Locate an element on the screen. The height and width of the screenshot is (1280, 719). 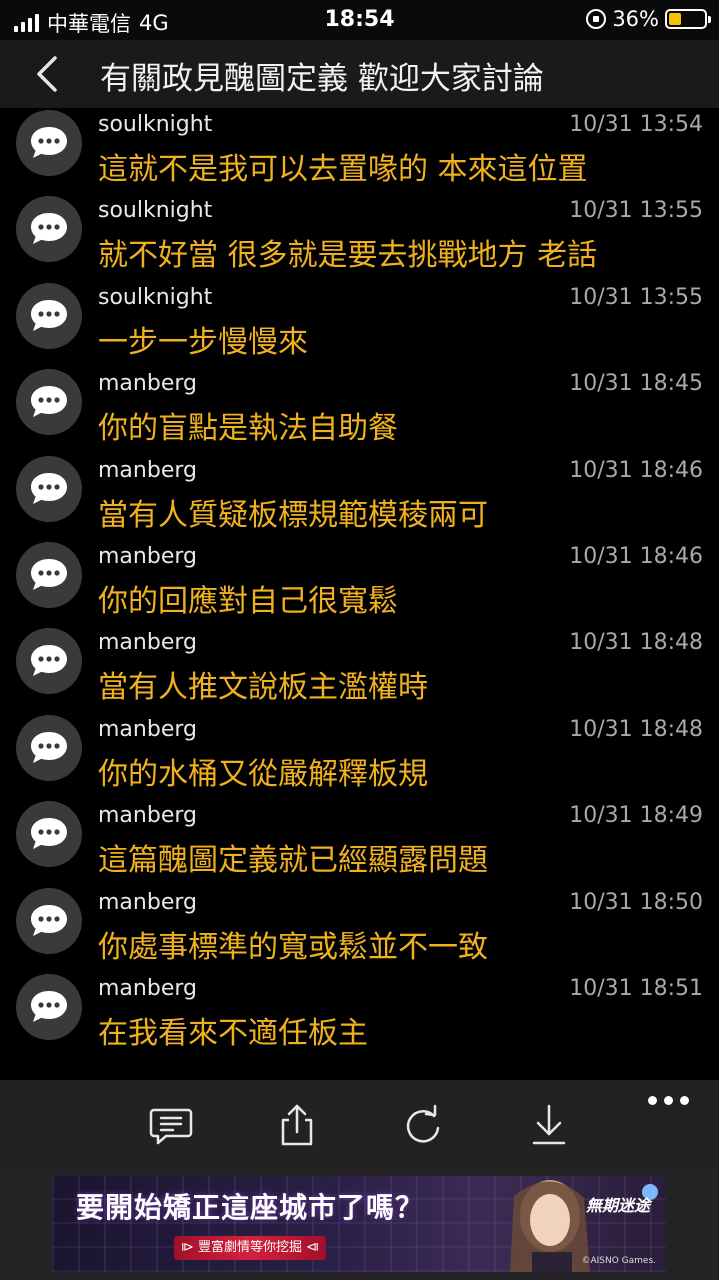
back-button is located at coordinates (48, 74).